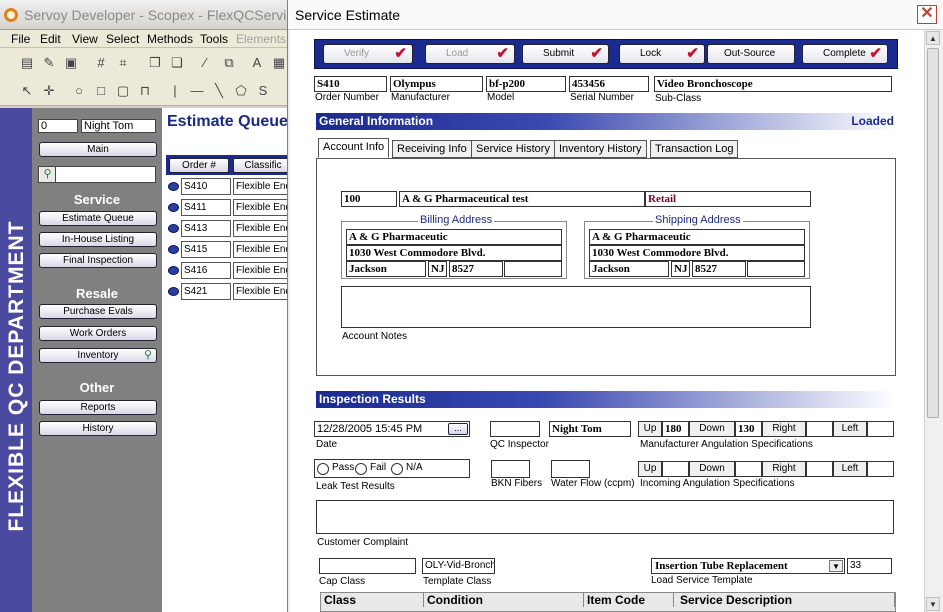  I want to click on vline-icon: |, so click(175, 91).